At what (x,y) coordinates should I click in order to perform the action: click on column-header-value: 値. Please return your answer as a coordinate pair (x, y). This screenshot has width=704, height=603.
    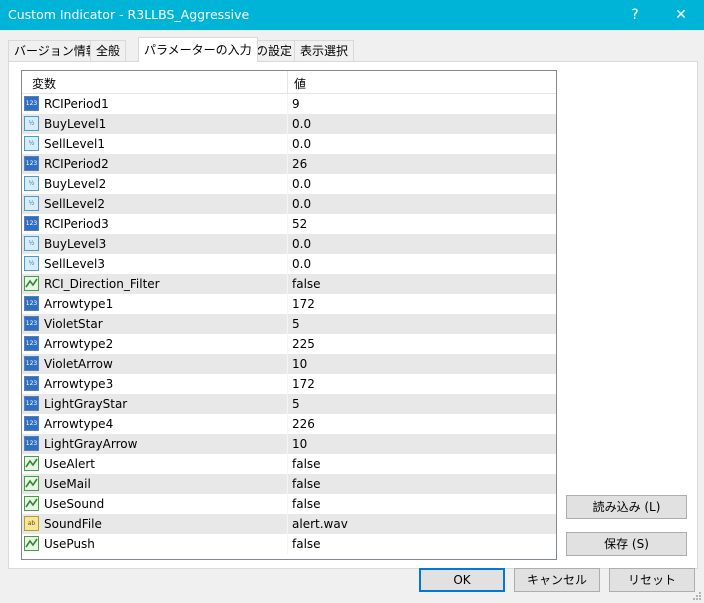
    Looking at the image, I should click on (300, 83).